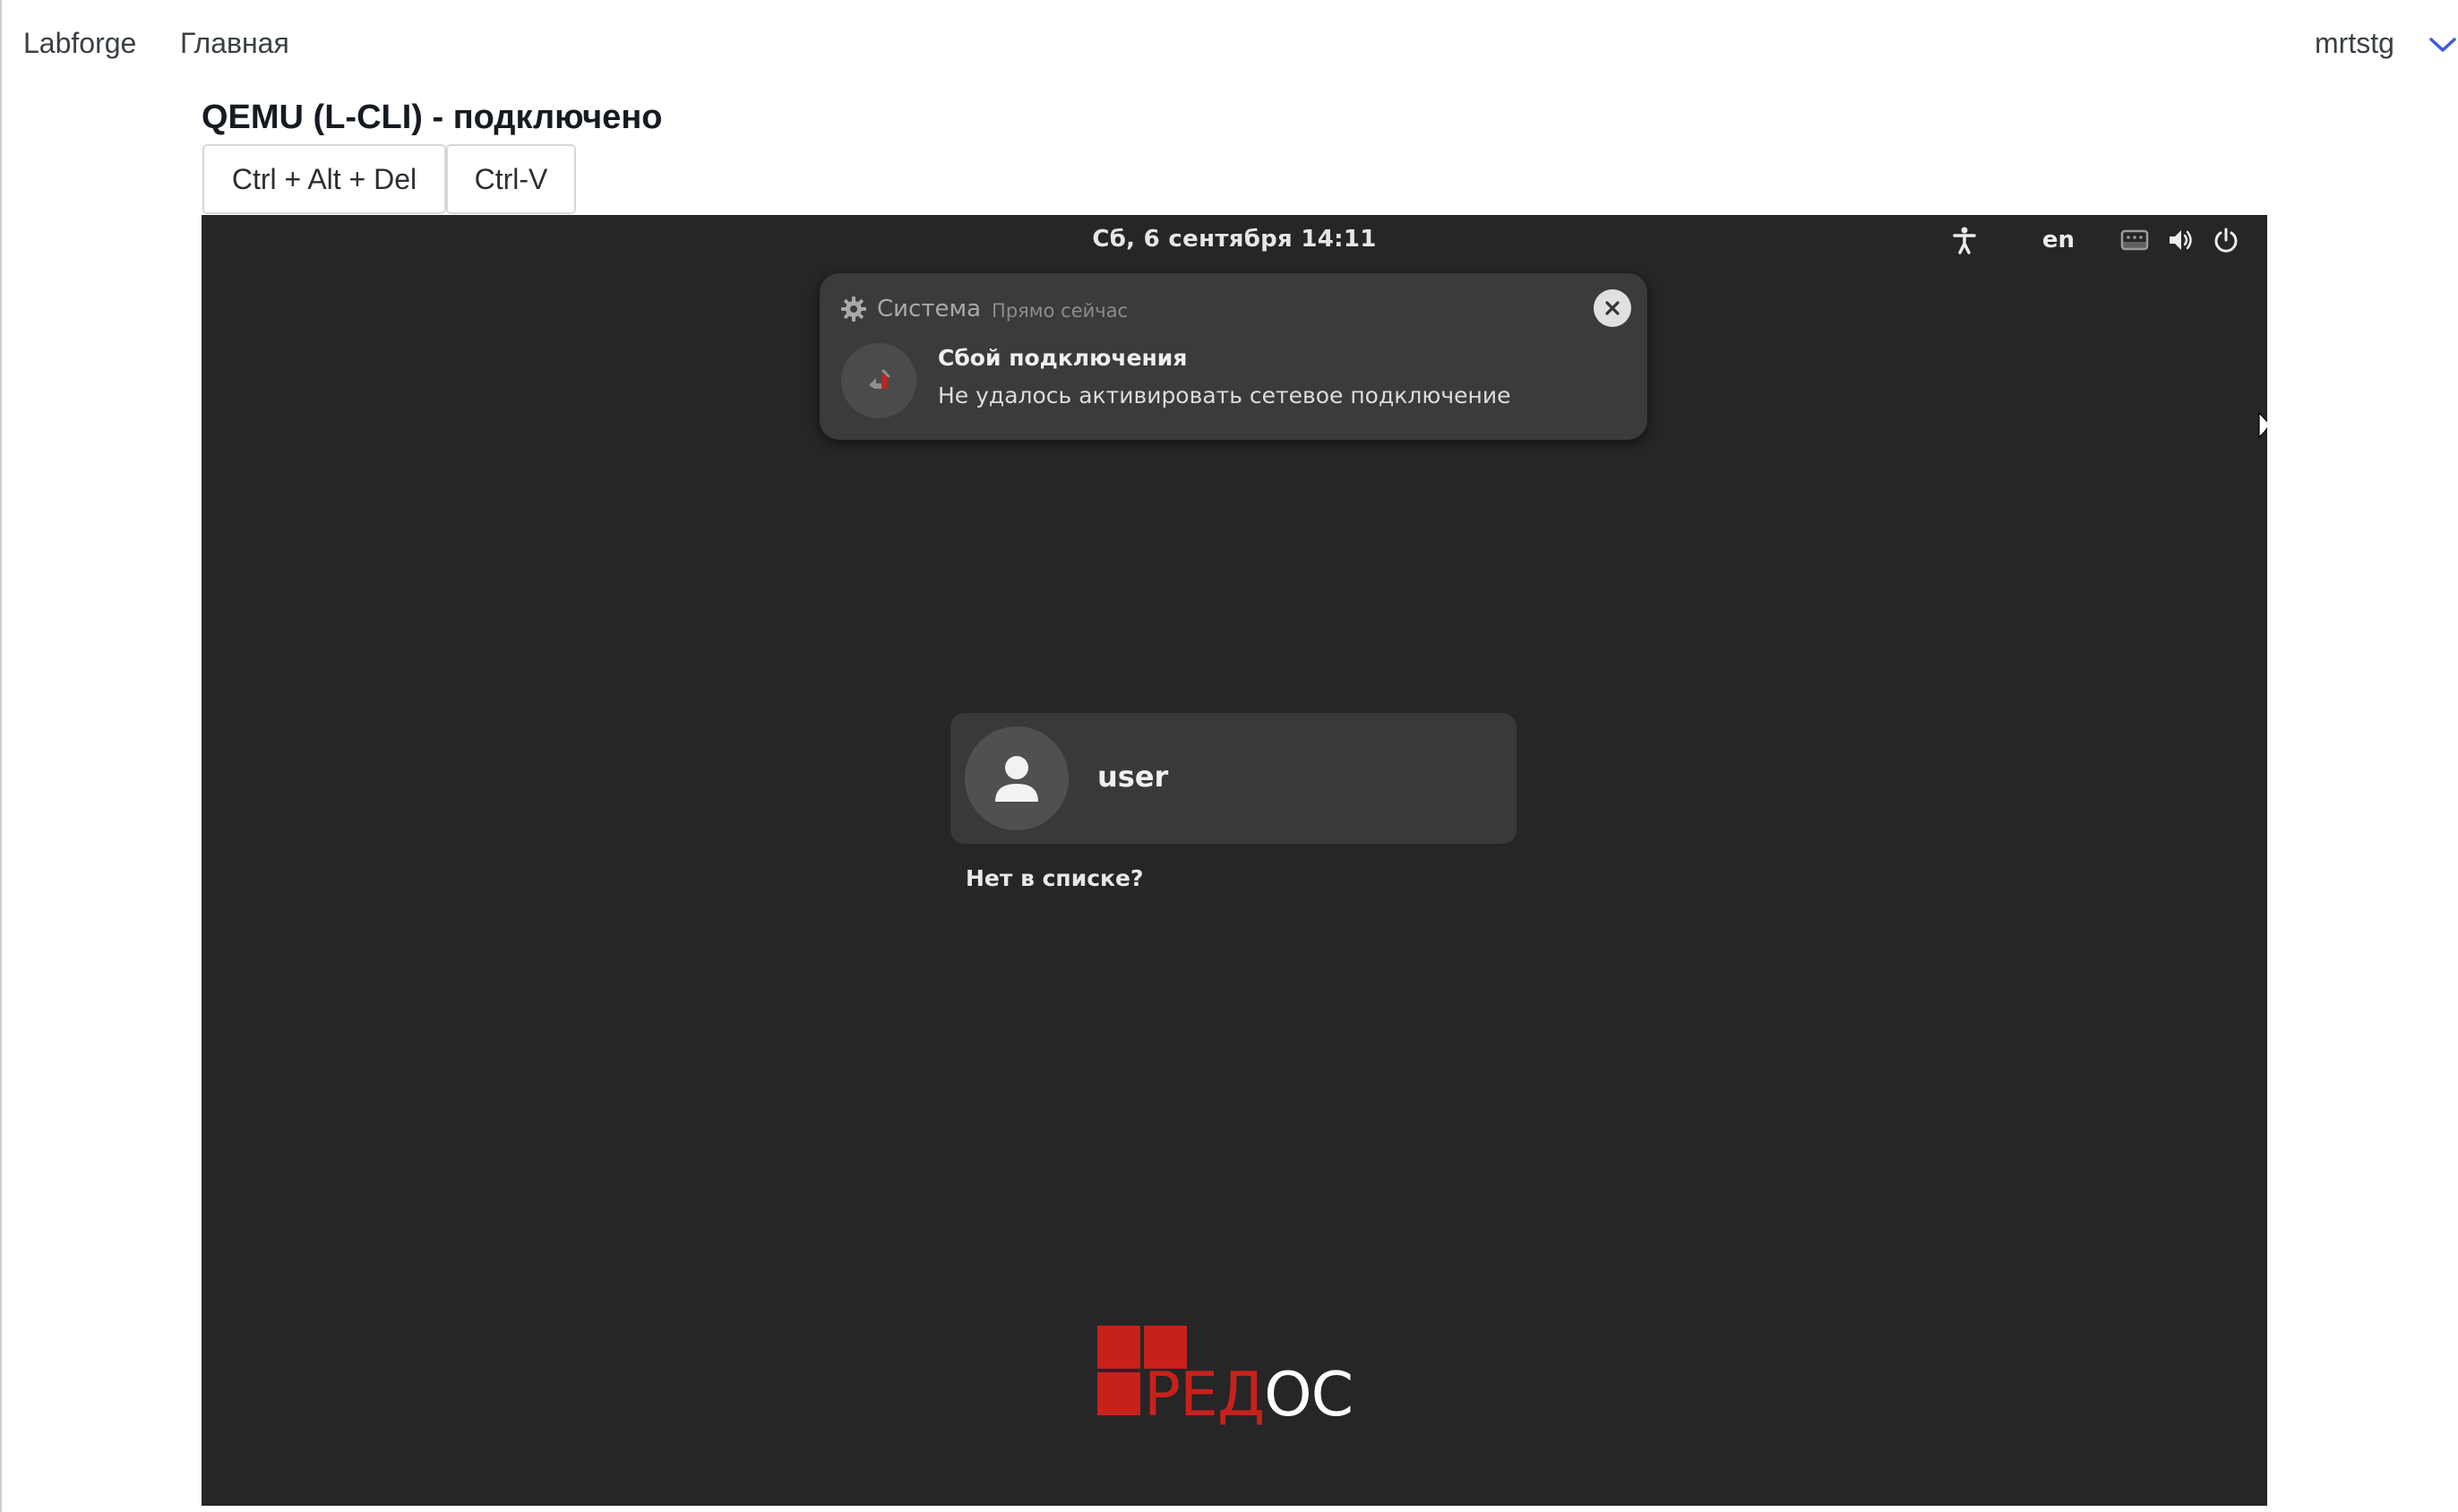 This screenshot has width=2458, height=1512. I want to click on user-icon, so click(1017, 779).